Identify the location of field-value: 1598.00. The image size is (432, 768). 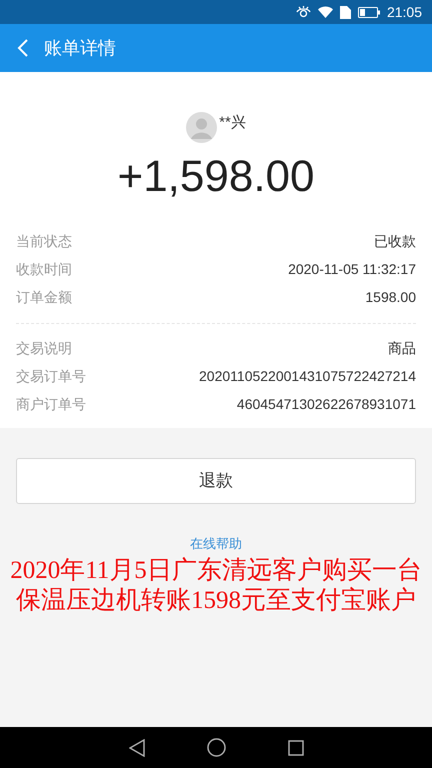
(390, 297).